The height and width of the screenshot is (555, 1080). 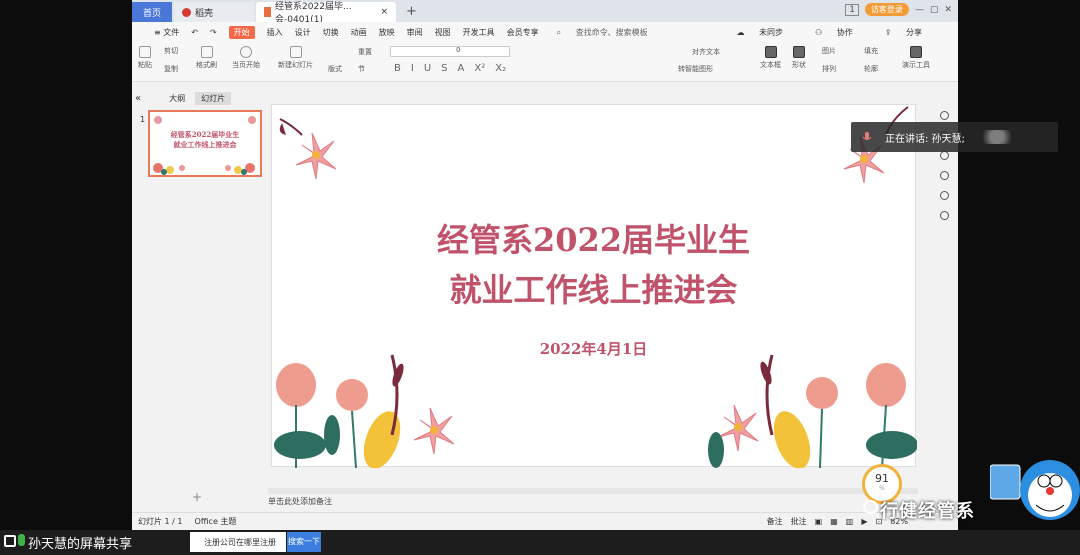 What do you see at coordinates (304, 542) in the screenshot?
I see `taskbar-search-button: 搜索一下` at bounding box center [304, 542].